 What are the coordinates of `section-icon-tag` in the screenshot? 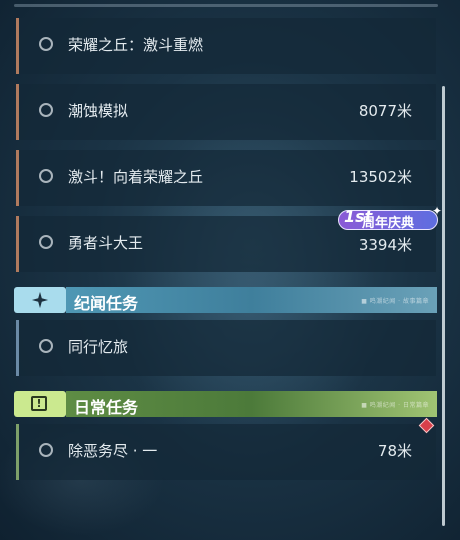 It's located at (40, 300).